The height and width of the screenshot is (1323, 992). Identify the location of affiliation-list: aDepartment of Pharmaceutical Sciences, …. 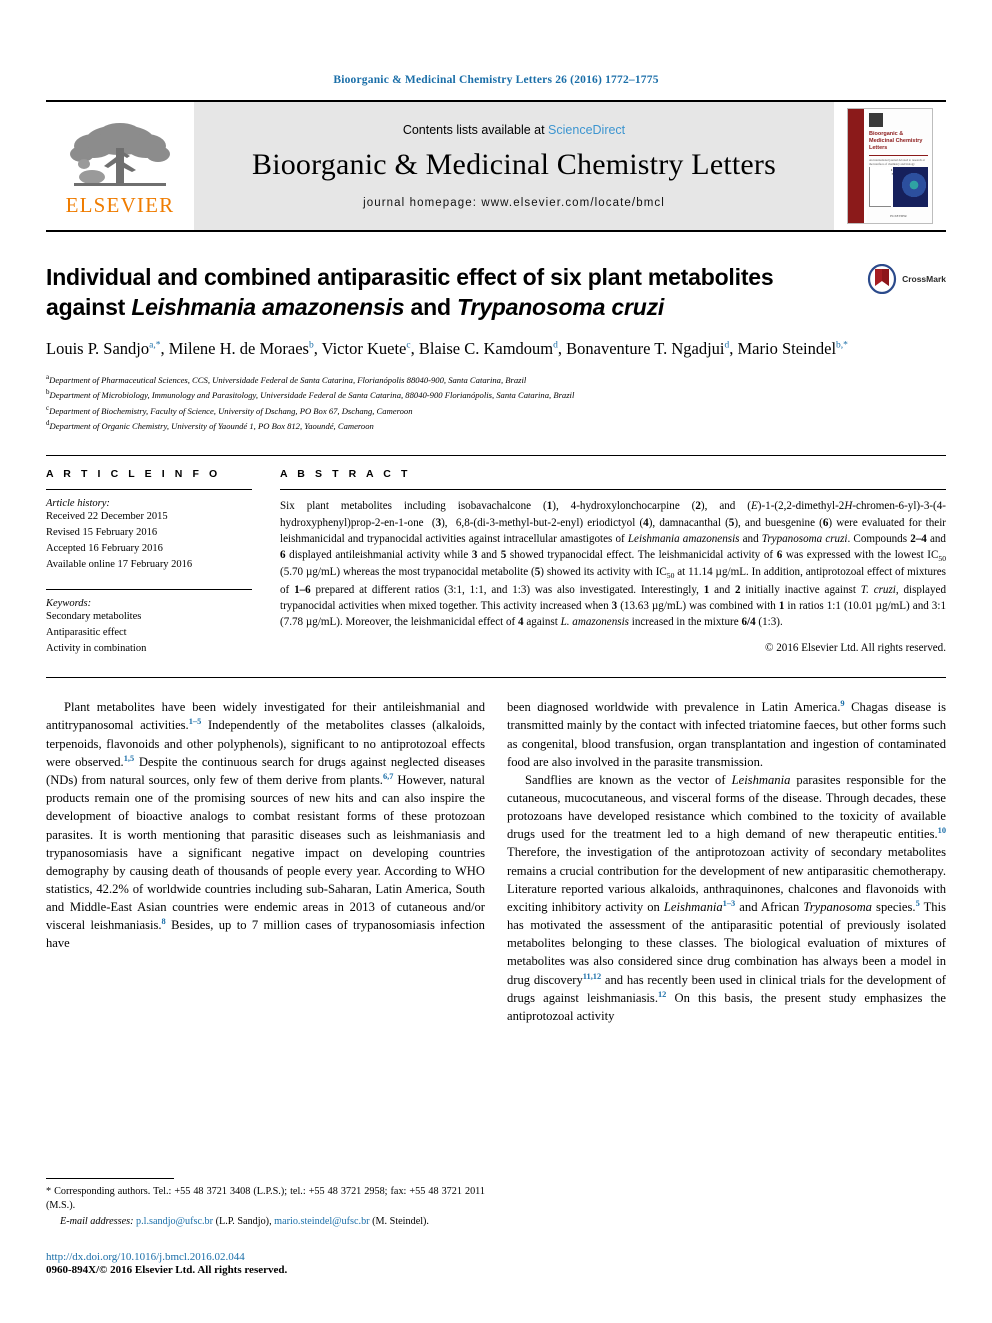
(496, 403).